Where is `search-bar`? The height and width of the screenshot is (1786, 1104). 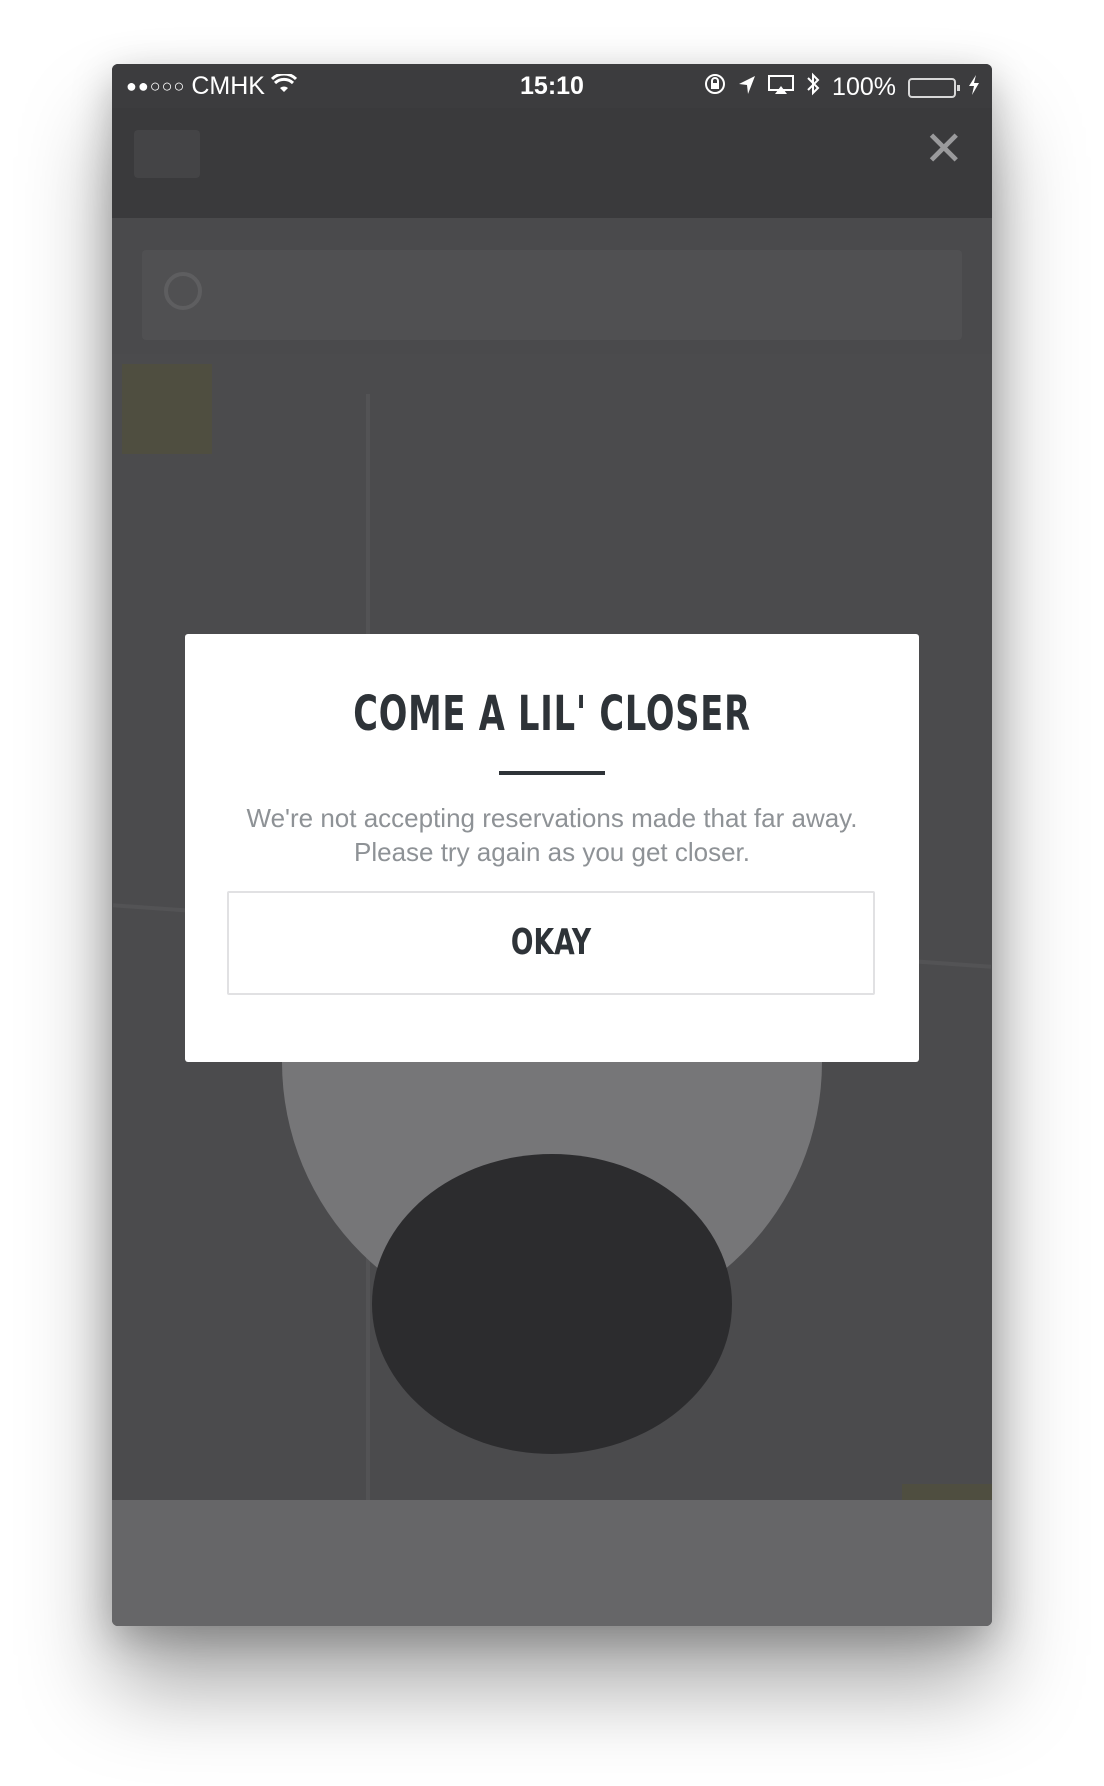
search-bar is located at coordinates (552, 295).